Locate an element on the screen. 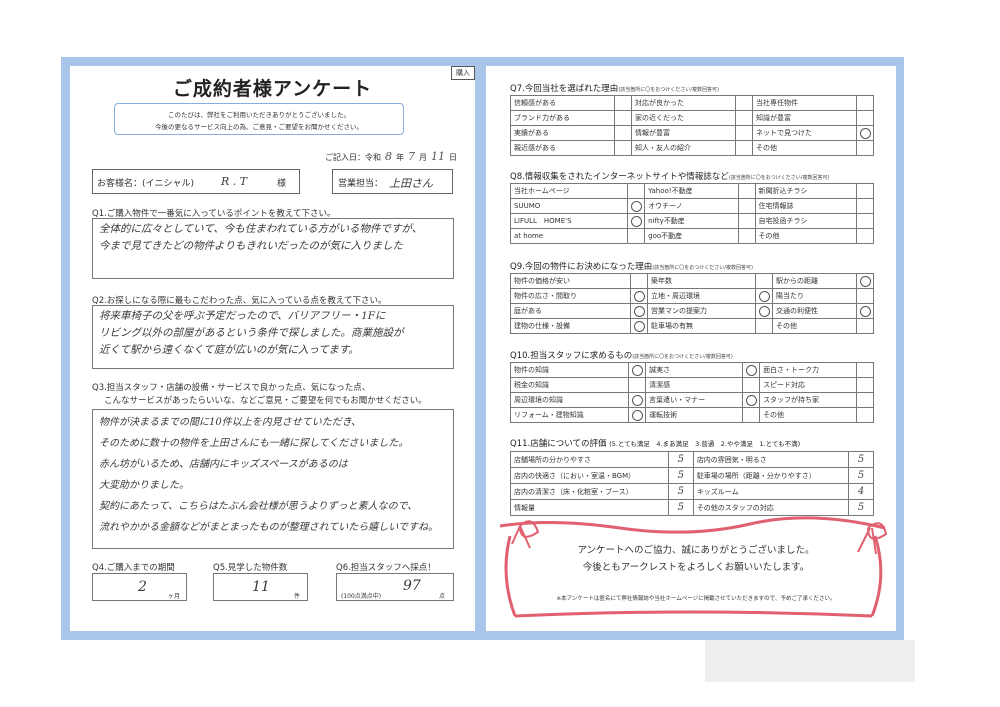 This screenshot has height=707, width=1000. q7-row: ブランド力がある 家の近くだった 知識が豊富 is located at coordinates (692, 118).